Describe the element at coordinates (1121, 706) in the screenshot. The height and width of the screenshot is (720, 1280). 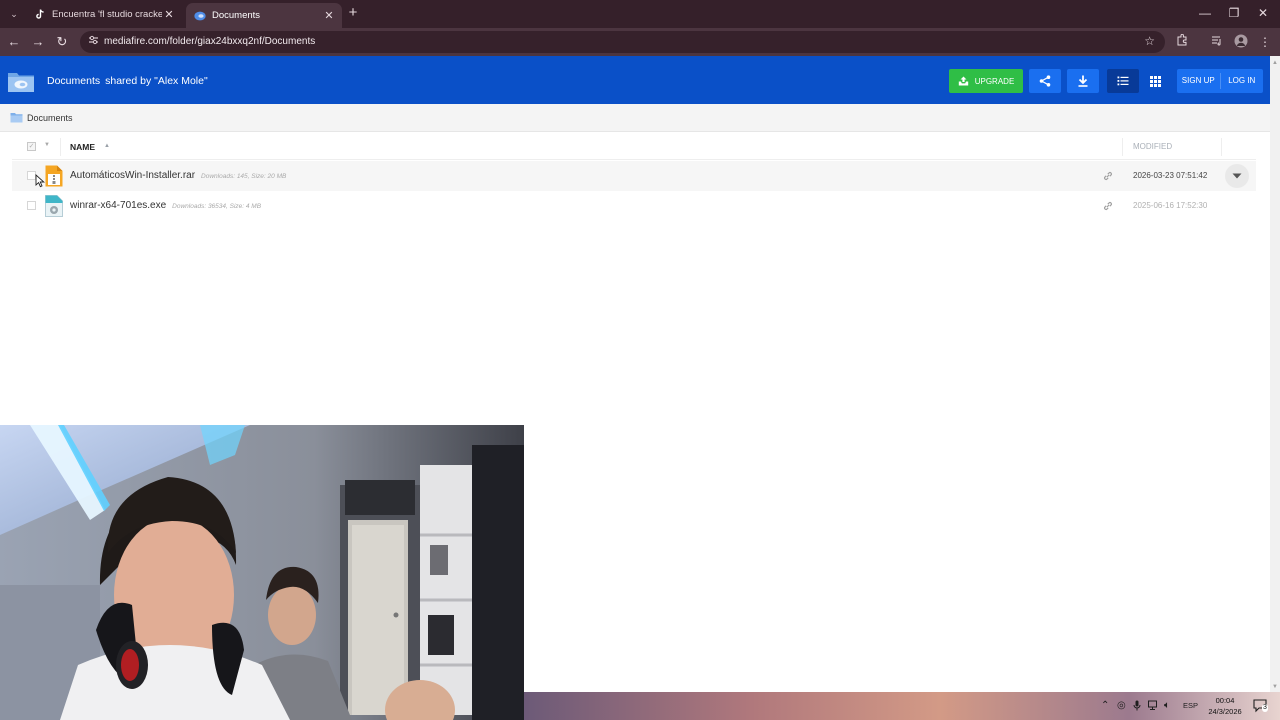
I see `webcam-app-icon: ◎` at that location.